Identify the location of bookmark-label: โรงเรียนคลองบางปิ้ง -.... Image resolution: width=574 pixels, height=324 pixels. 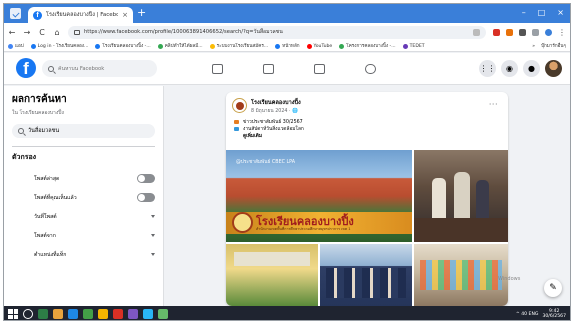
(126, 46).